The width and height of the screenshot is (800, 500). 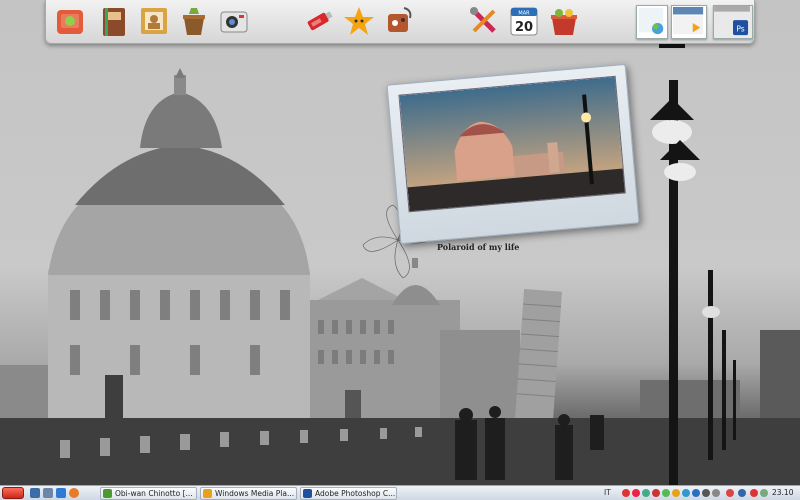 I want to click on photoshop-badge: Ps, so click(x=740, y=28).